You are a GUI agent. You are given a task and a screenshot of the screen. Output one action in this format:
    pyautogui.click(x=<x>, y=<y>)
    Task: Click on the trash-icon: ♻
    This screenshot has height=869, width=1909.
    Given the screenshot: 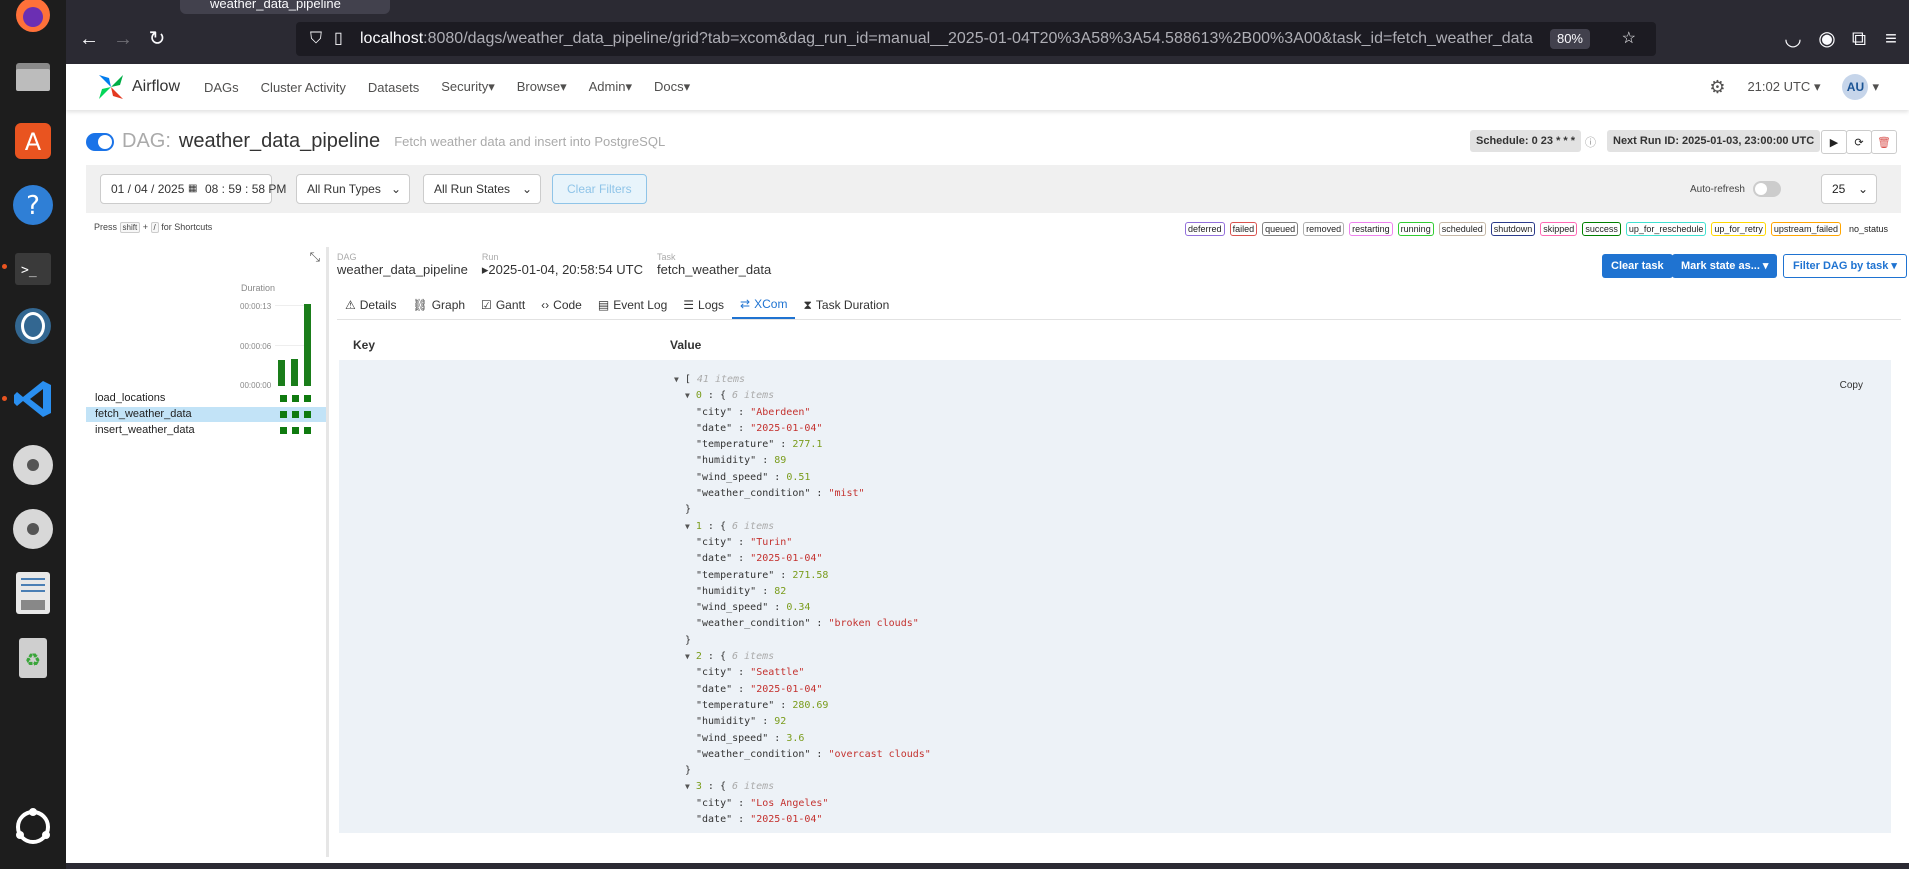 What is the action you would take?
    pyautogui.click(x=33, y=657)
    